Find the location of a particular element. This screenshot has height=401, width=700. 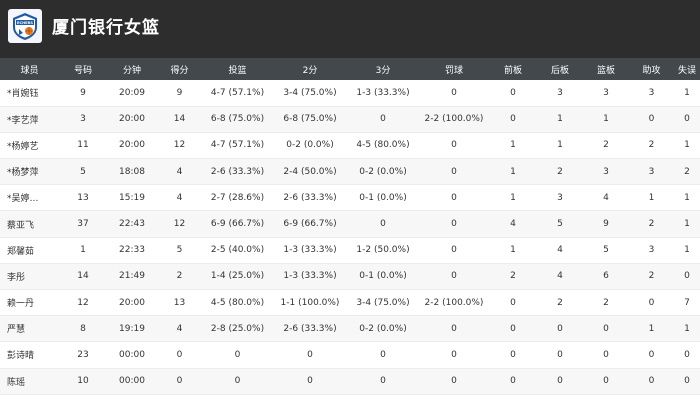

team-badge-icon-svg: ECHERS is located at coordinates (25, 26).